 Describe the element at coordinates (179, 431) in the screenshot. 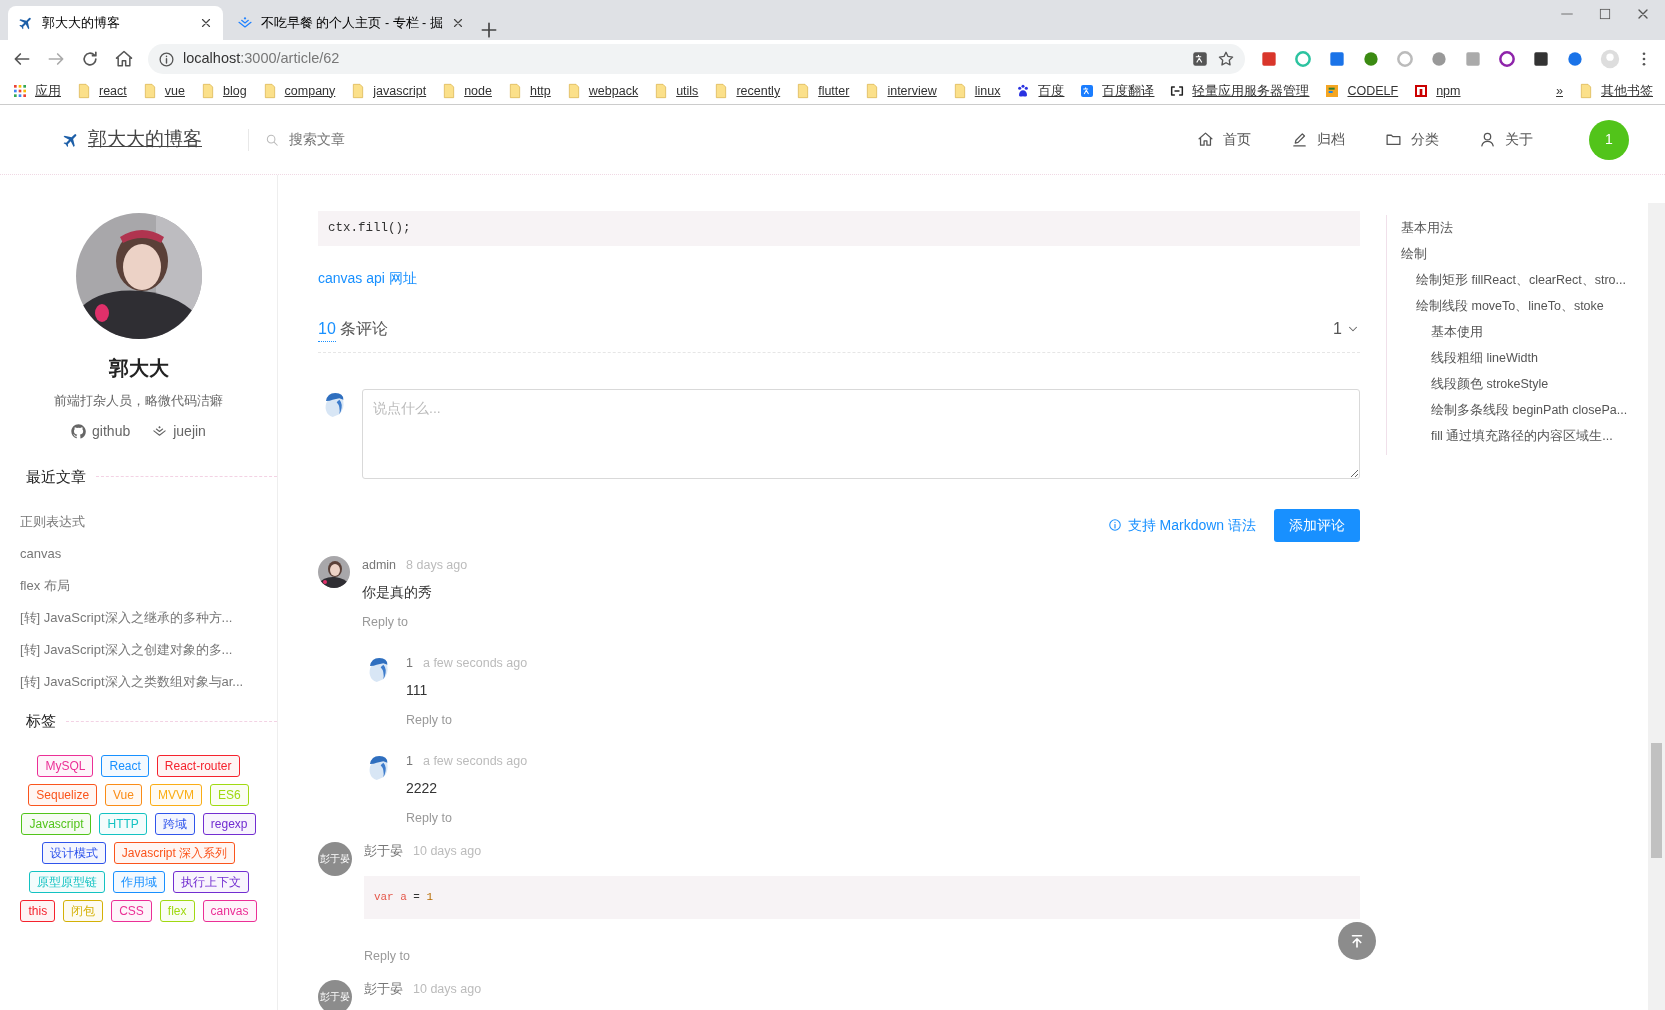

I see `profile-link: juejin` at that location.